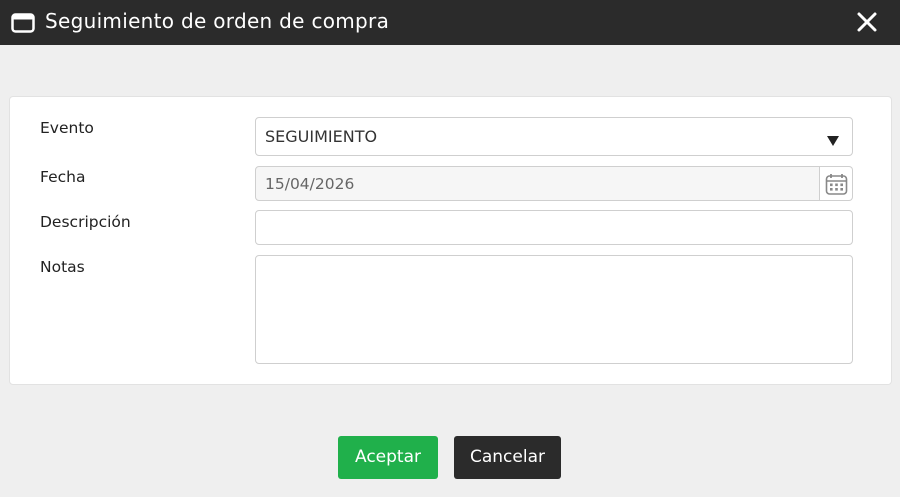 This screenshot has width=900, height=497. Describe the element at coordinates (537, 183) in the screenshot. I see `fecha-input: 15/04/2026` at that location.